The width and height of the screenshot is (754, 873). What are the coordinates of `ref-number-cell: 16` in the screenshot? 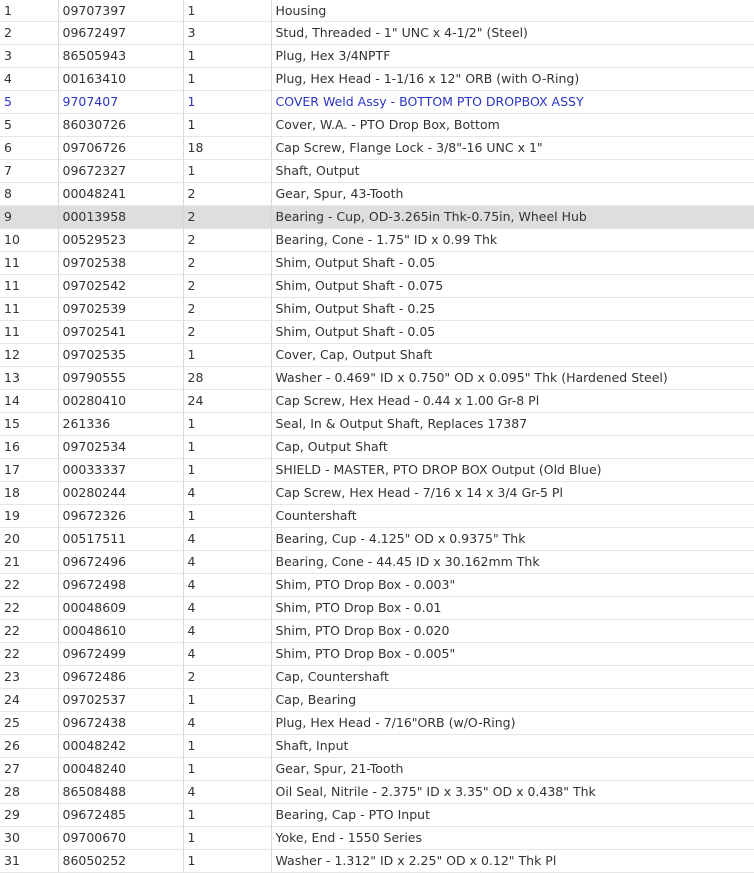 It's located at (29, 447).